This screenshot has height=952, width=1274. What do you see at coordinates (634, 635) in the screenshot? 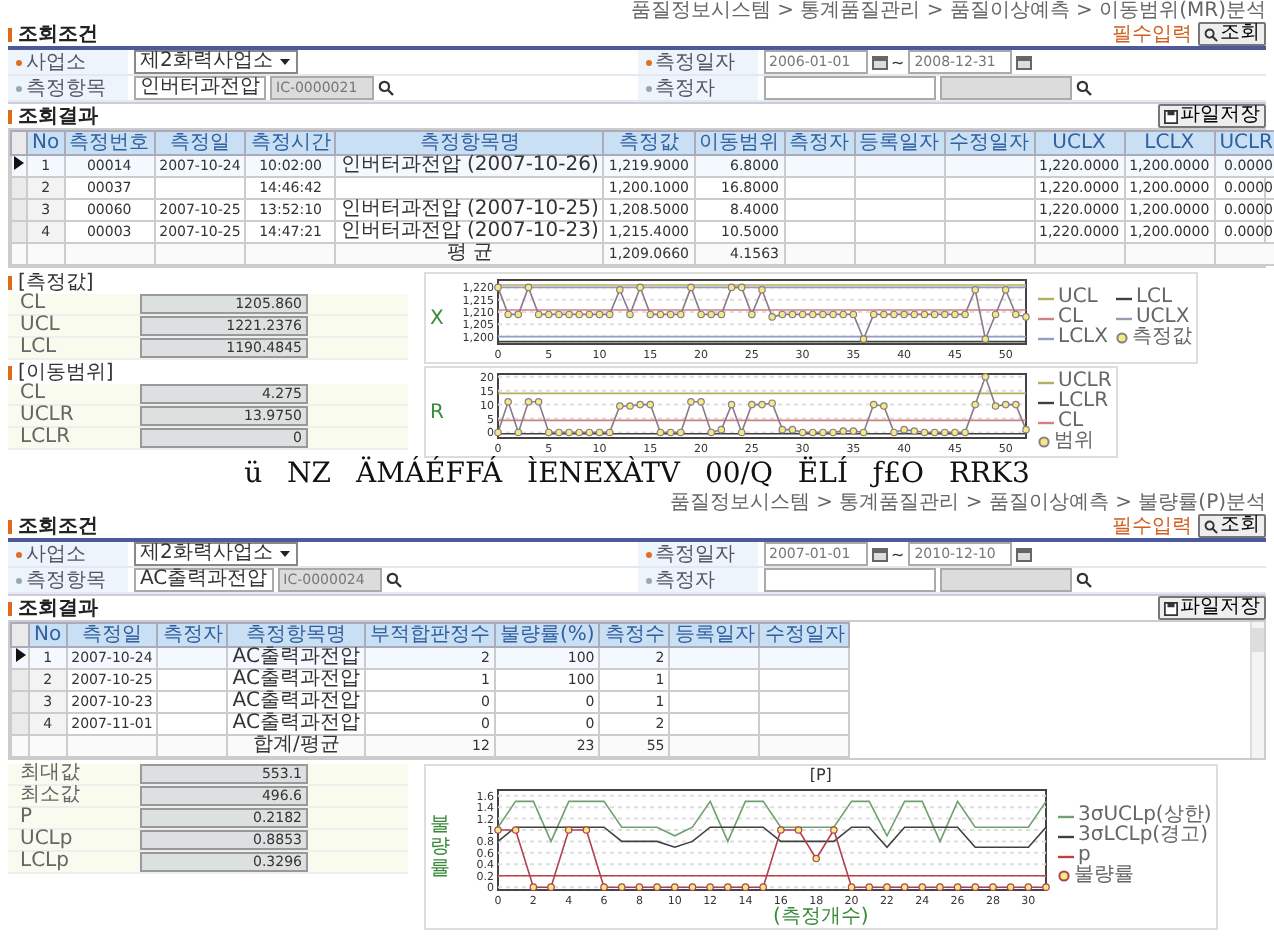
I see `column-header: 측정수` at bounding box center [634, 635].